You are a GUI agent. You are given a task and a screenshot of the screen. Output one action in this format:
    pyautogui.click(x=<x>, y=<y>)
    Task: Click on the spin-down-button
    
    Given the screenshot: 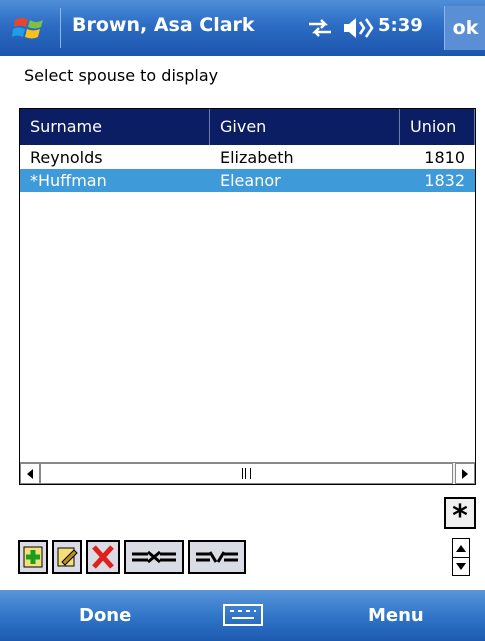 What is the action you would take?
    pyautogui.click(x=461, y=566)
    